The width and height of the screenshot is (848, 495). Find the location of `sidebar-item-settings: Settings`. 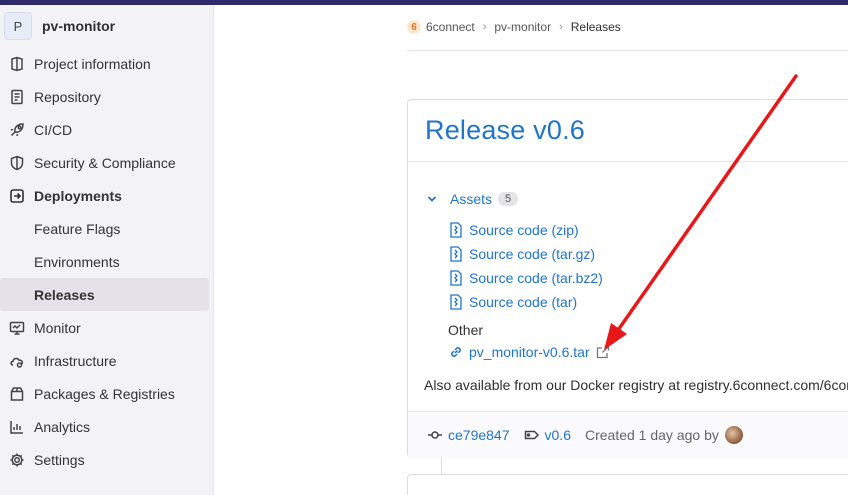

sidebar-item-settings: Settings is located at coordinates (106, 459).